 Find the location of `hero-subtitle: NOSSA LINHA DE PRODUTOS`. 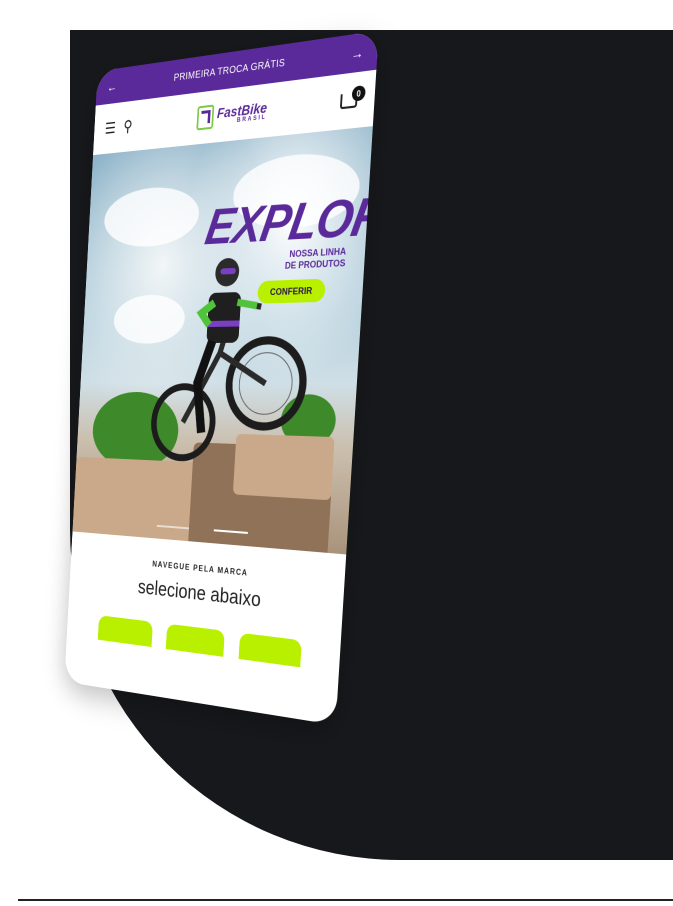

hero-subtitle: NOSSA LINHA DE PRODUTOS is located at coordinates (305, 259).